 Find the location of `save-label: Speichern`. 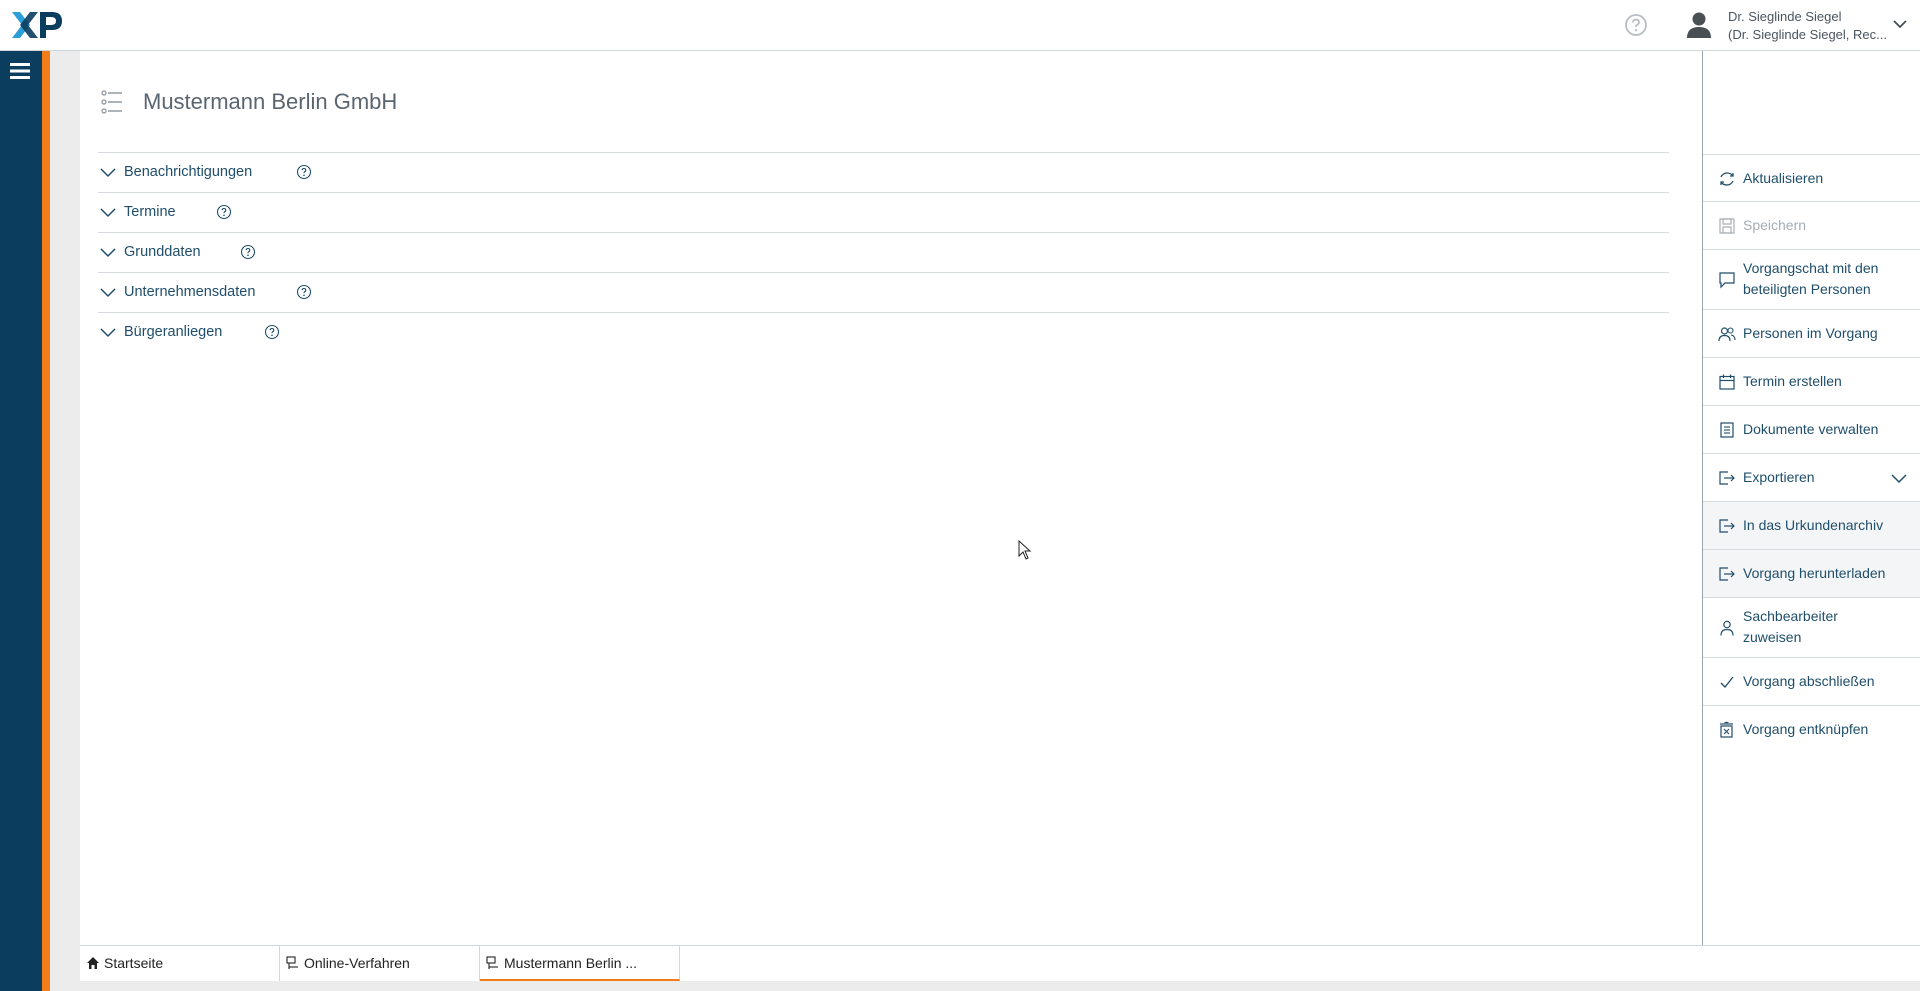

save-label: Speichern is located at coordinates (1774, 225).